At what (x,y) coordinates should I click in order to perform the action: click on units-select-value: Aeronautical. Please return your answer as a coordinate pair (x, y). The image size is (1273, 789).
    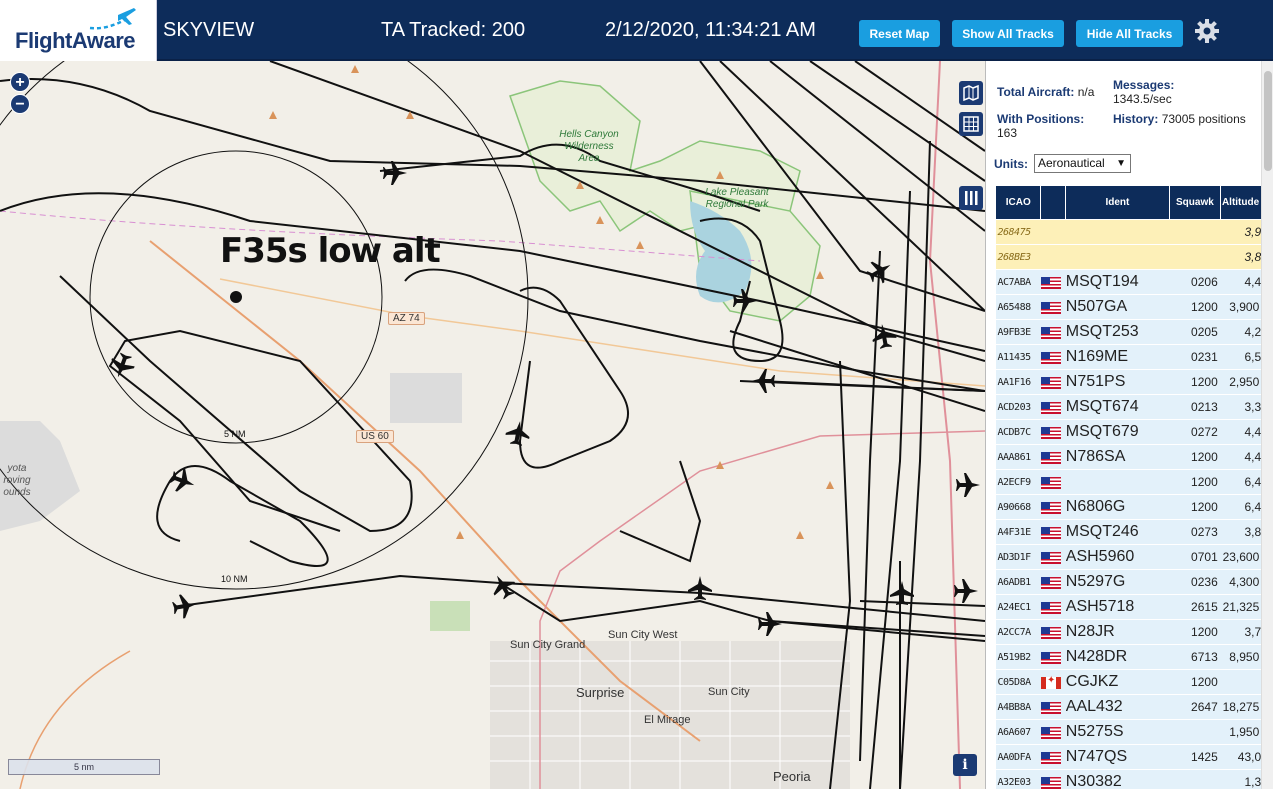
    Looking at the image, I should click on (1071, 163).